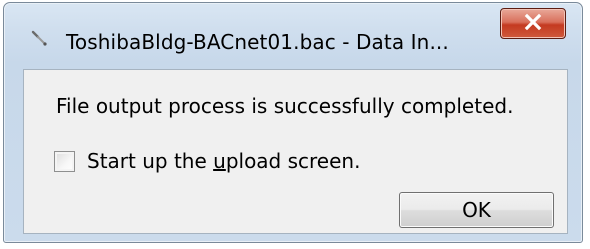  I want to click on close-button, so click(533, 23).